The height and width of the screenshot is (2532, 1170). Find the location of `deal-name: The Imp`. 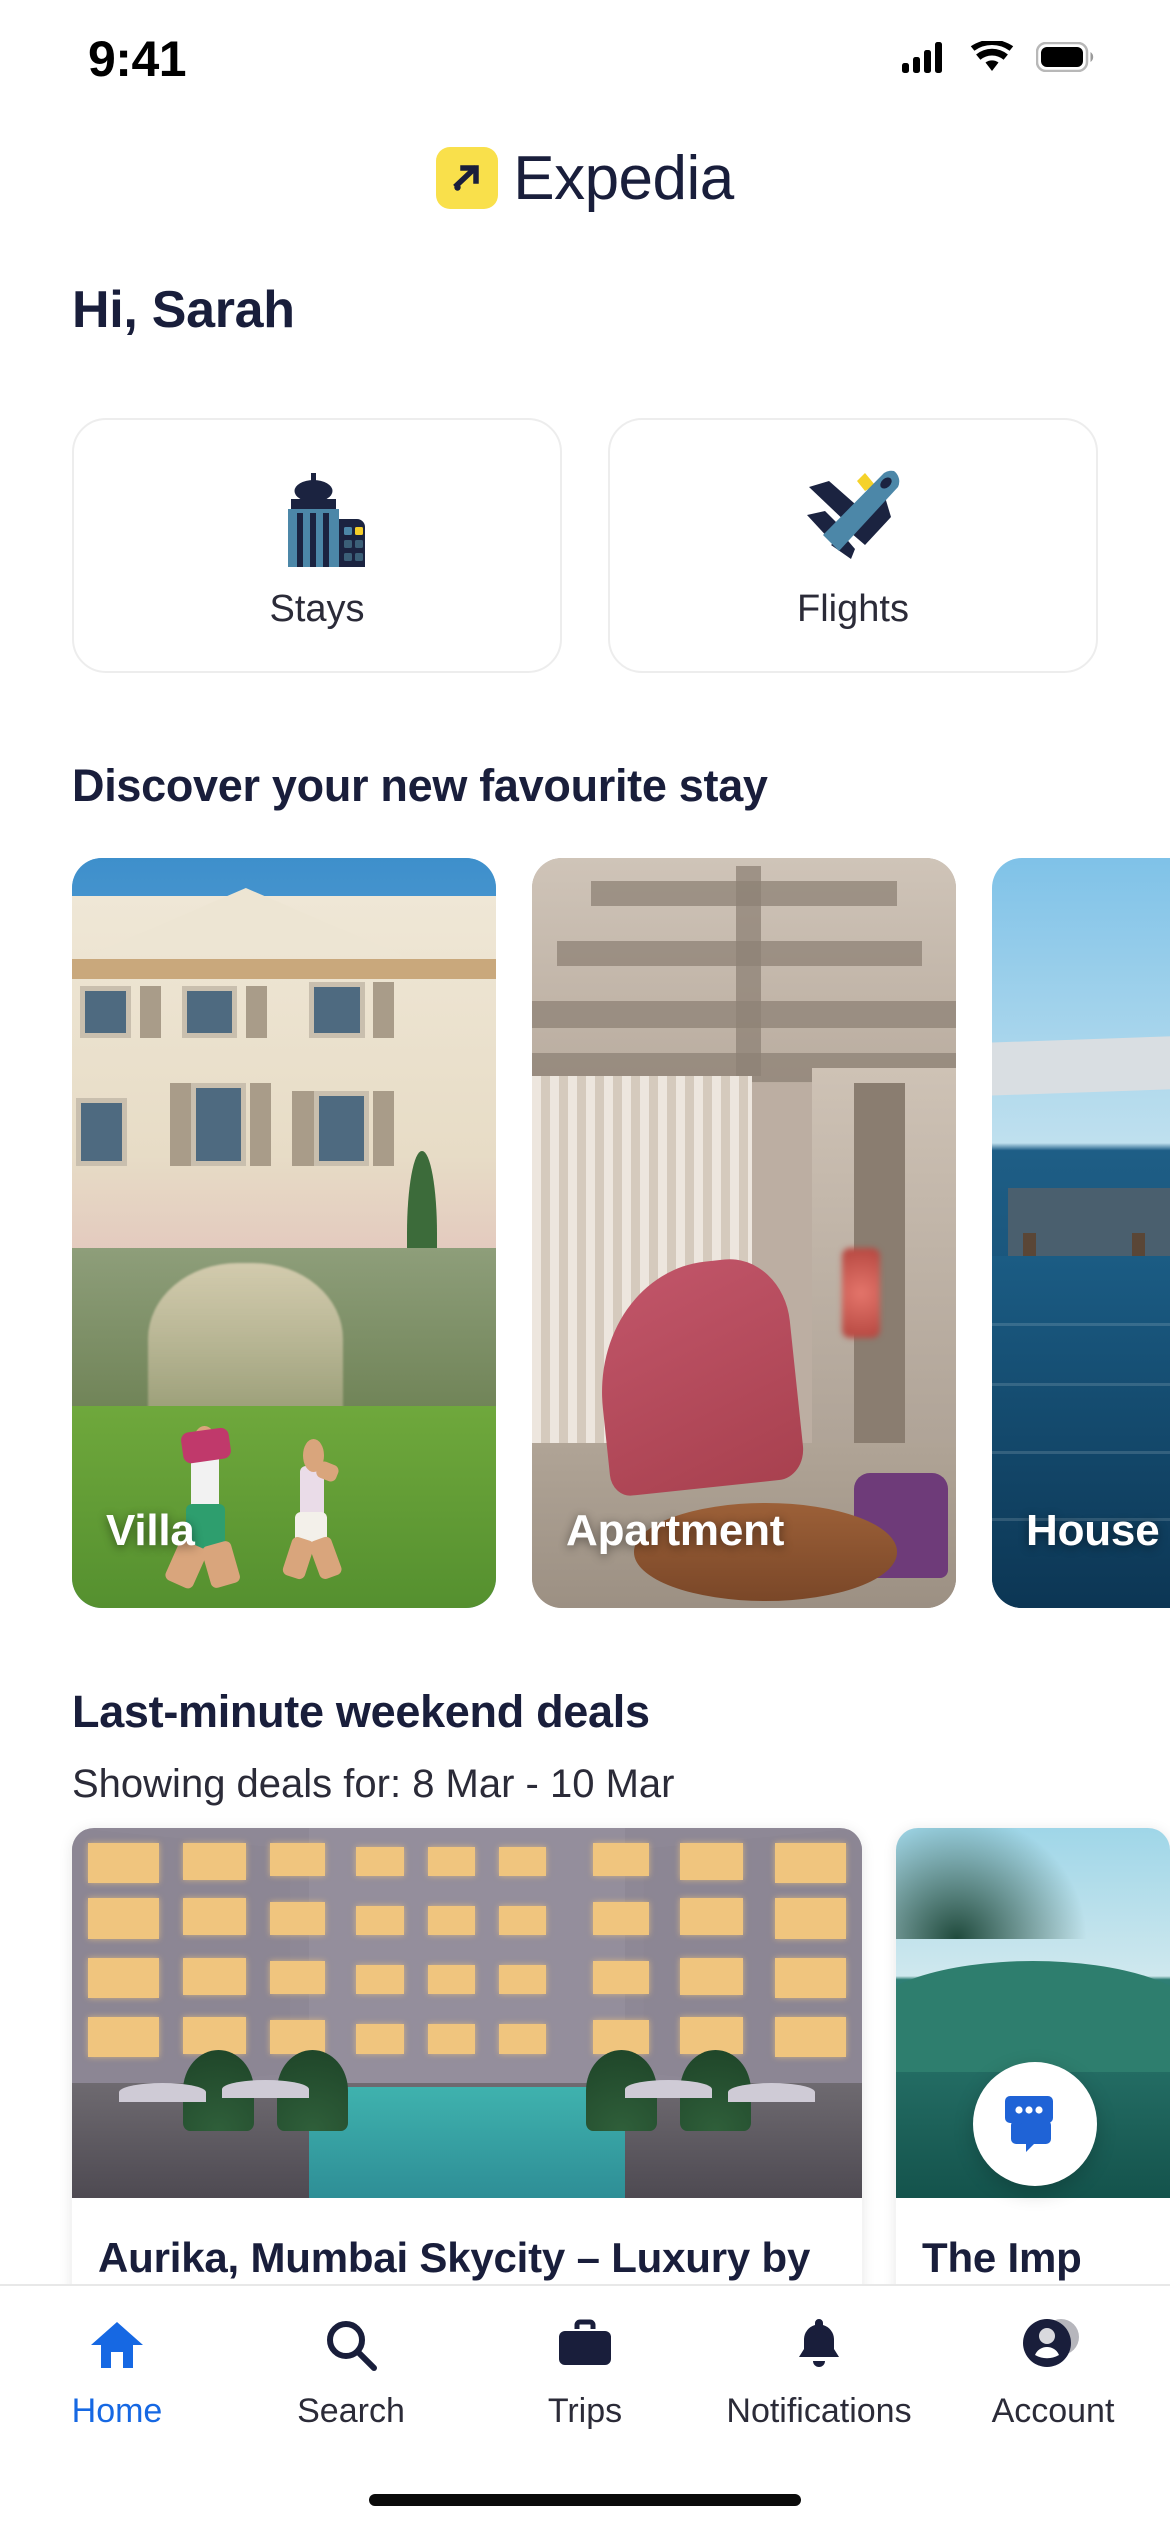

deal-name: The Imp is located at coordinates (1002, 2257).